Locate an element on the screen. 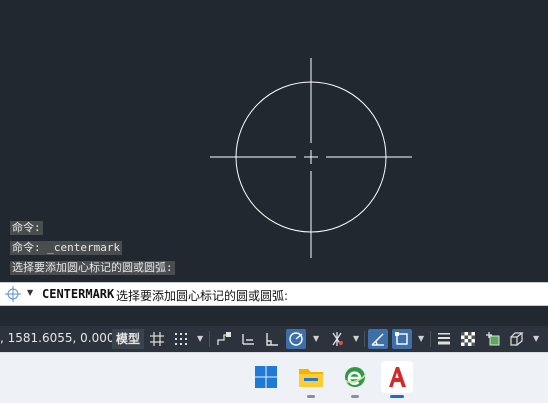 This screenshot has height=403, width=548. grid-icon is located at coordinates (157, 339).